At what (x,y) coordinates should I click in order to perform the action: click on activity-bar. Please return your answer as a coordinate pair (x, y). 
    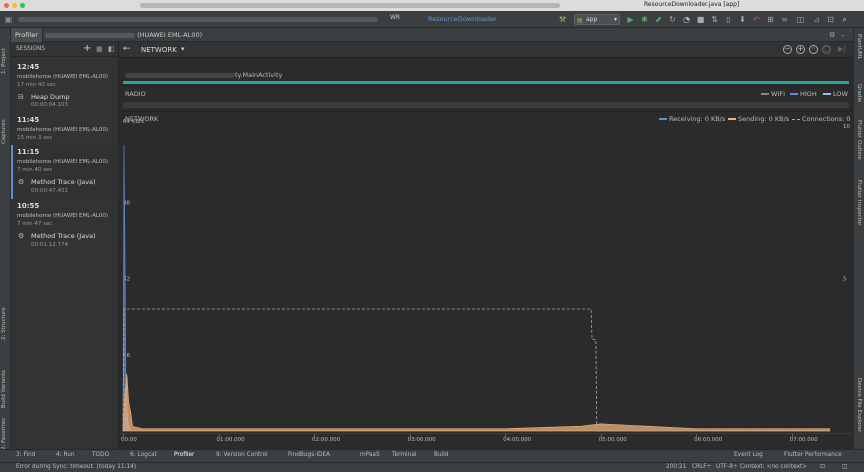
    Looking at the image, I should click on (486, 82).